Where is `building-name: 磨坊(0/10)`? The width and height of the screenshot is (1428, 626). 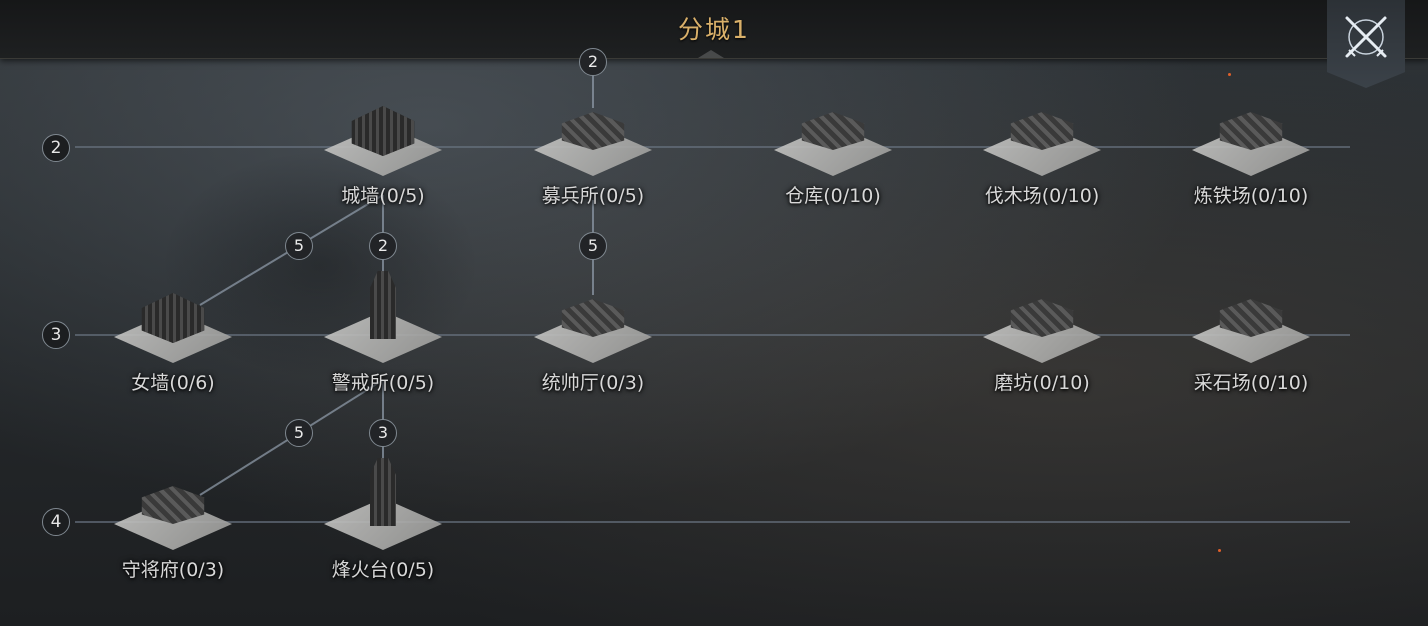
building-name: 磨坊(0/10) is located at coordinates (1042, 383).